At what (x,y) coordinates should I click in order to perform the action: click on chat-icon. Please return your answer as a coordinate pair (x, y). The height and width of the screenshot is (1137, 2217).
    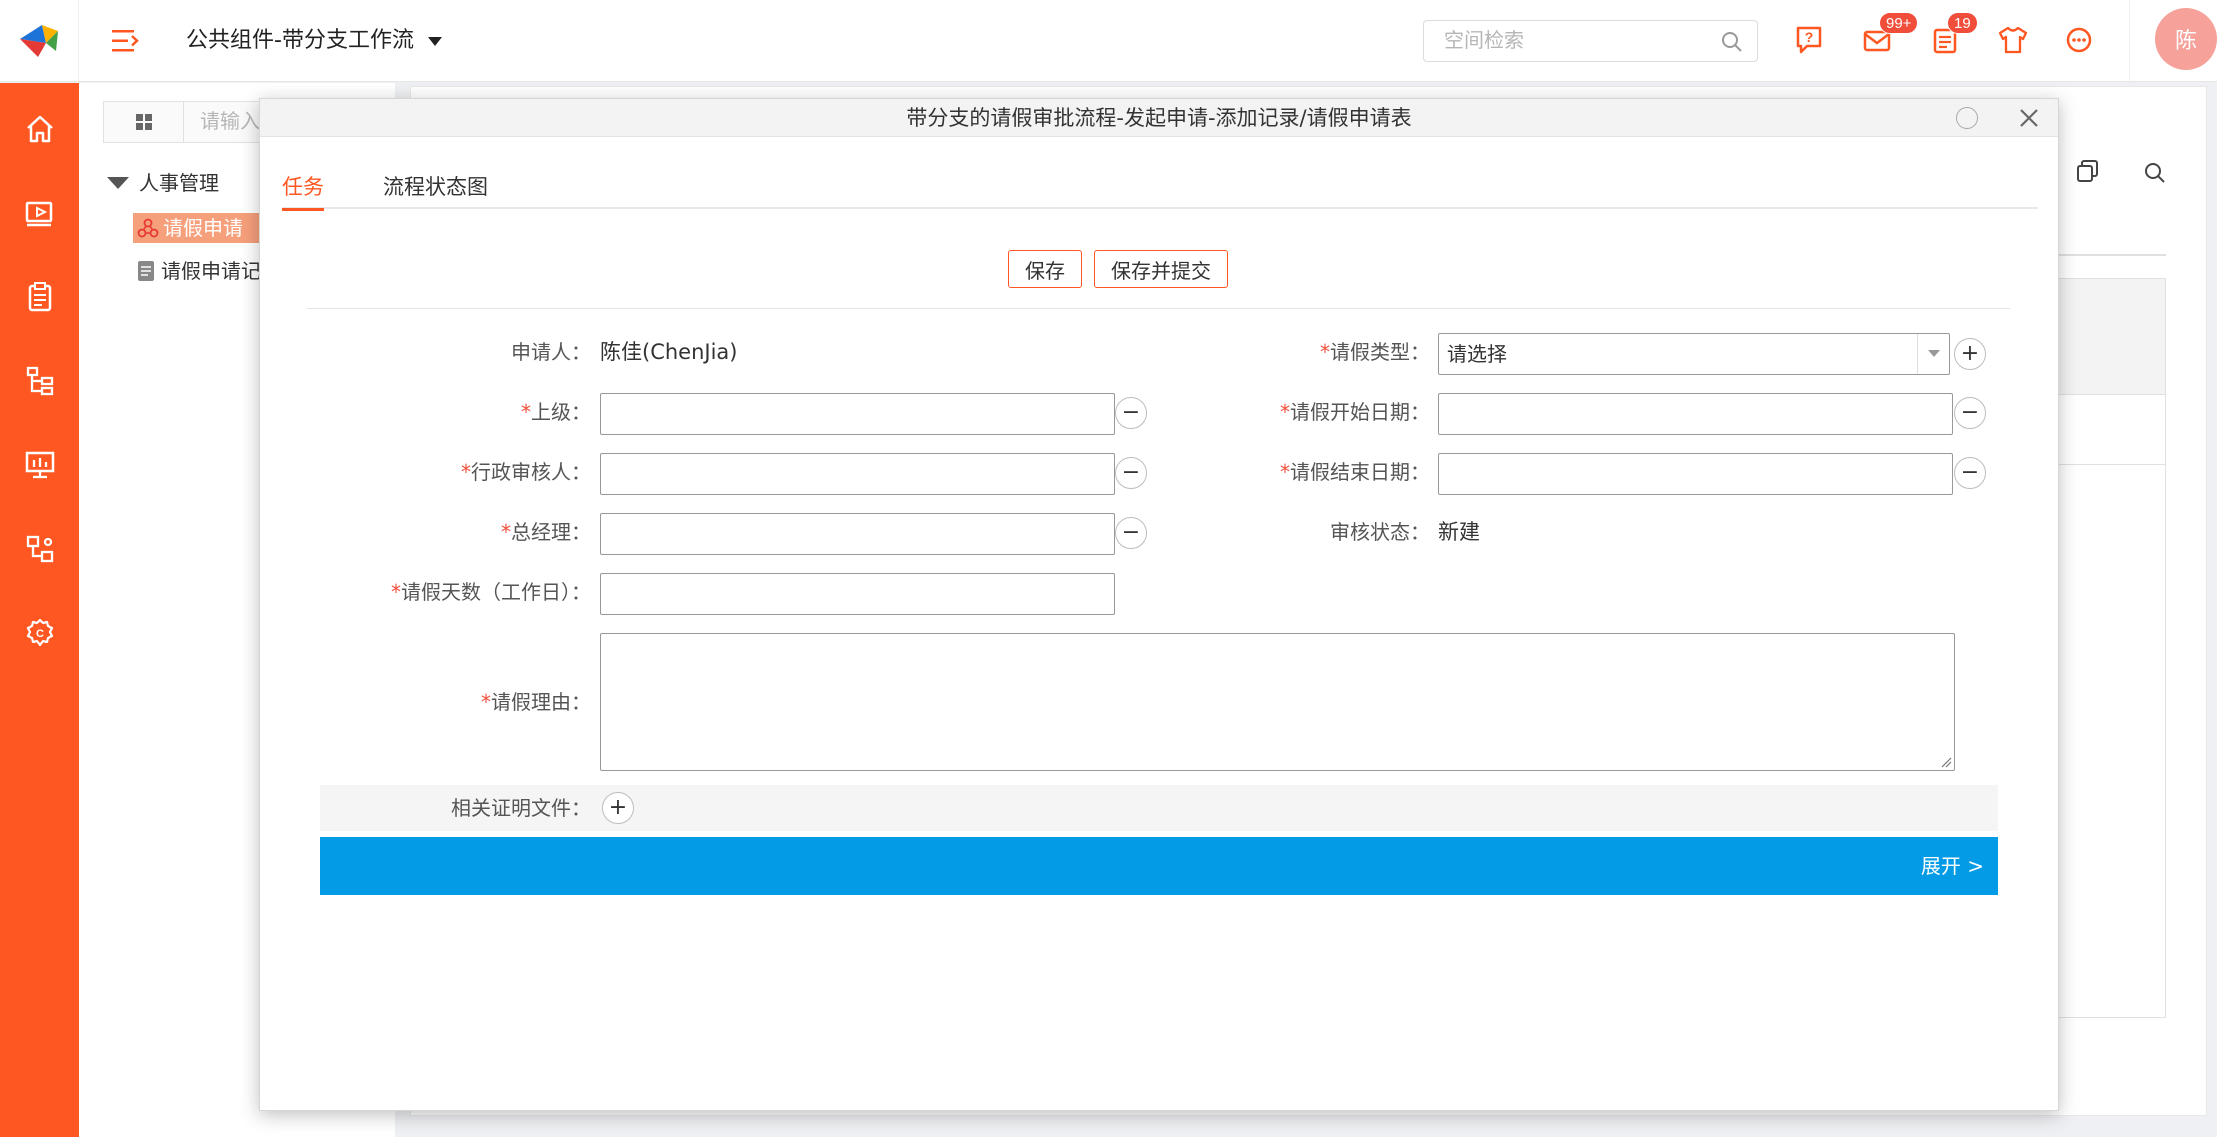
    Looking at the image, I should click on (2079, 40).